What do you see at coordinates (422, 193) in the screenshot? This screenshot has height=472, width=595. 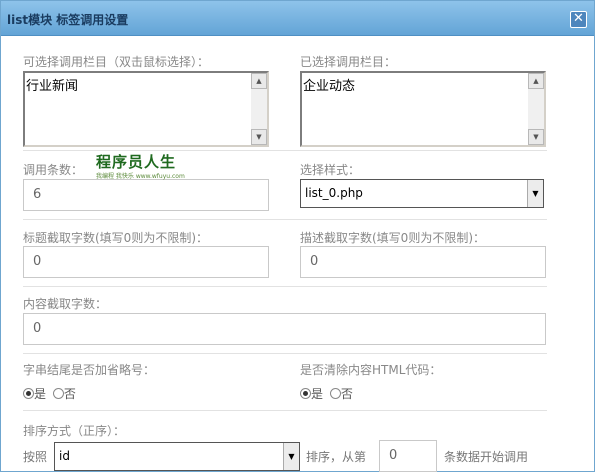 I see `style-select: list_0.php ▼` at bounding box center [422, 193].